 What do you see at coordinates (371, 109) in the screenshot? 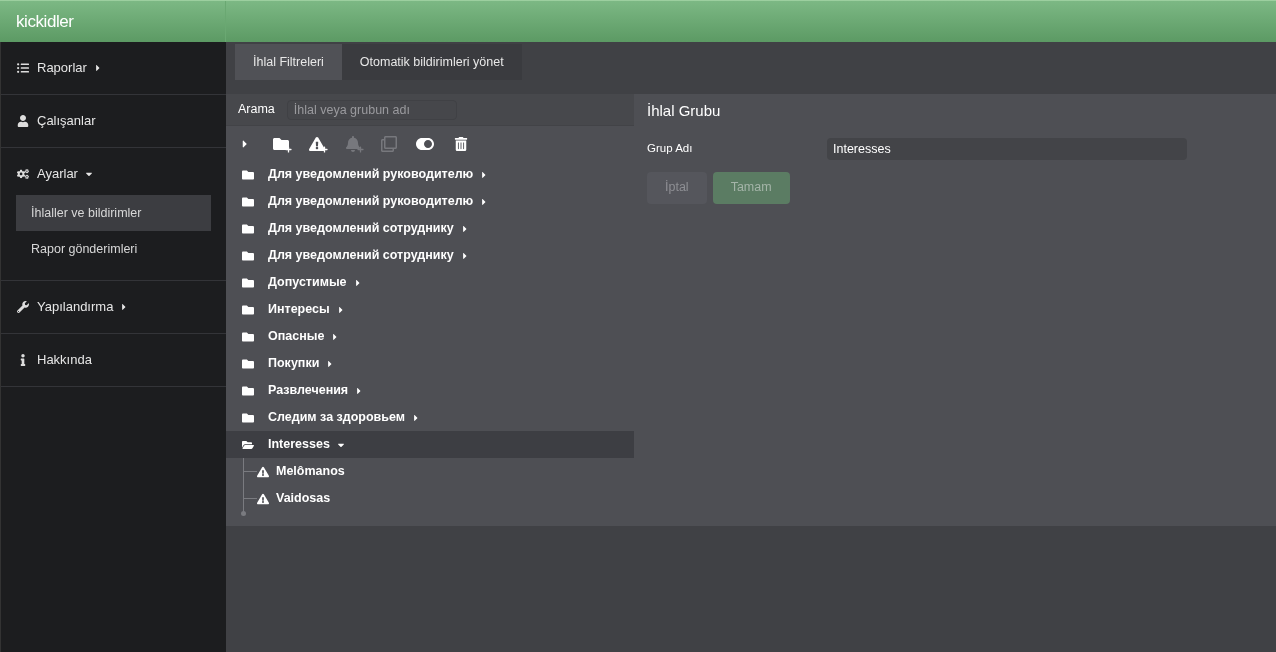
I see `search-field: İhlal veya grubun adı` at bounding box center [371, 109].